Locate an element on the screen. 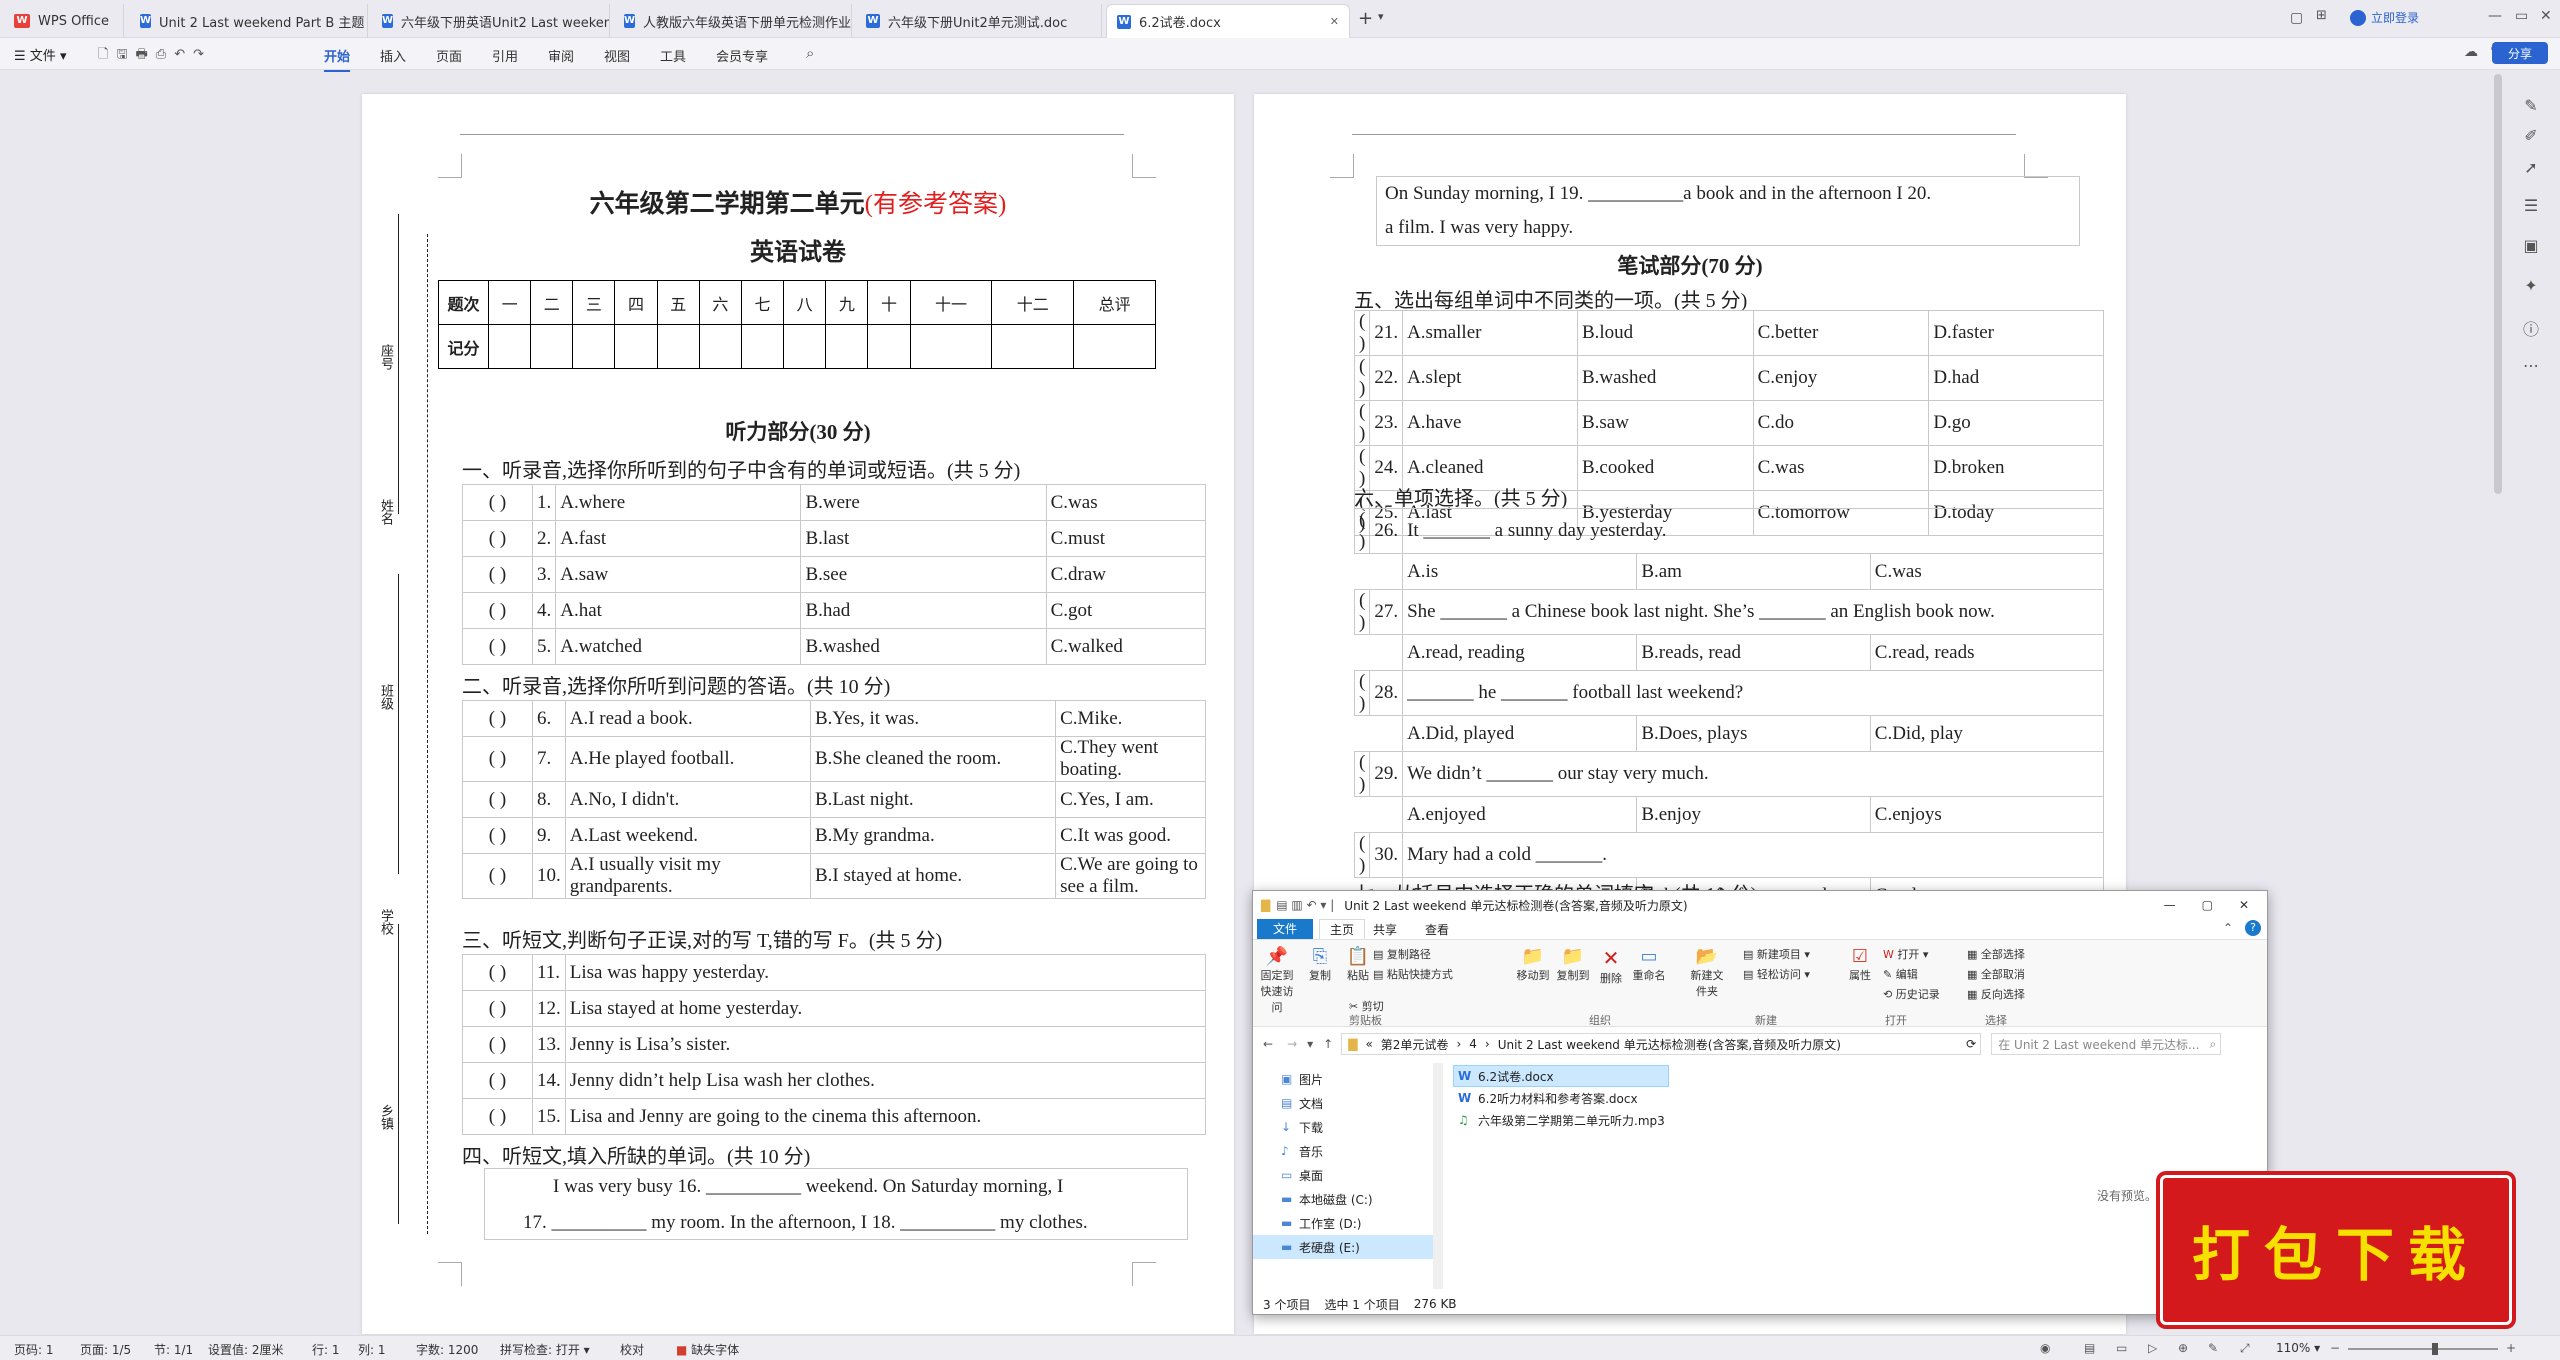 The height and width of the screenshot is (1360, 2560). close-window-icon: ✕ is located at coordinates (2546, 16).